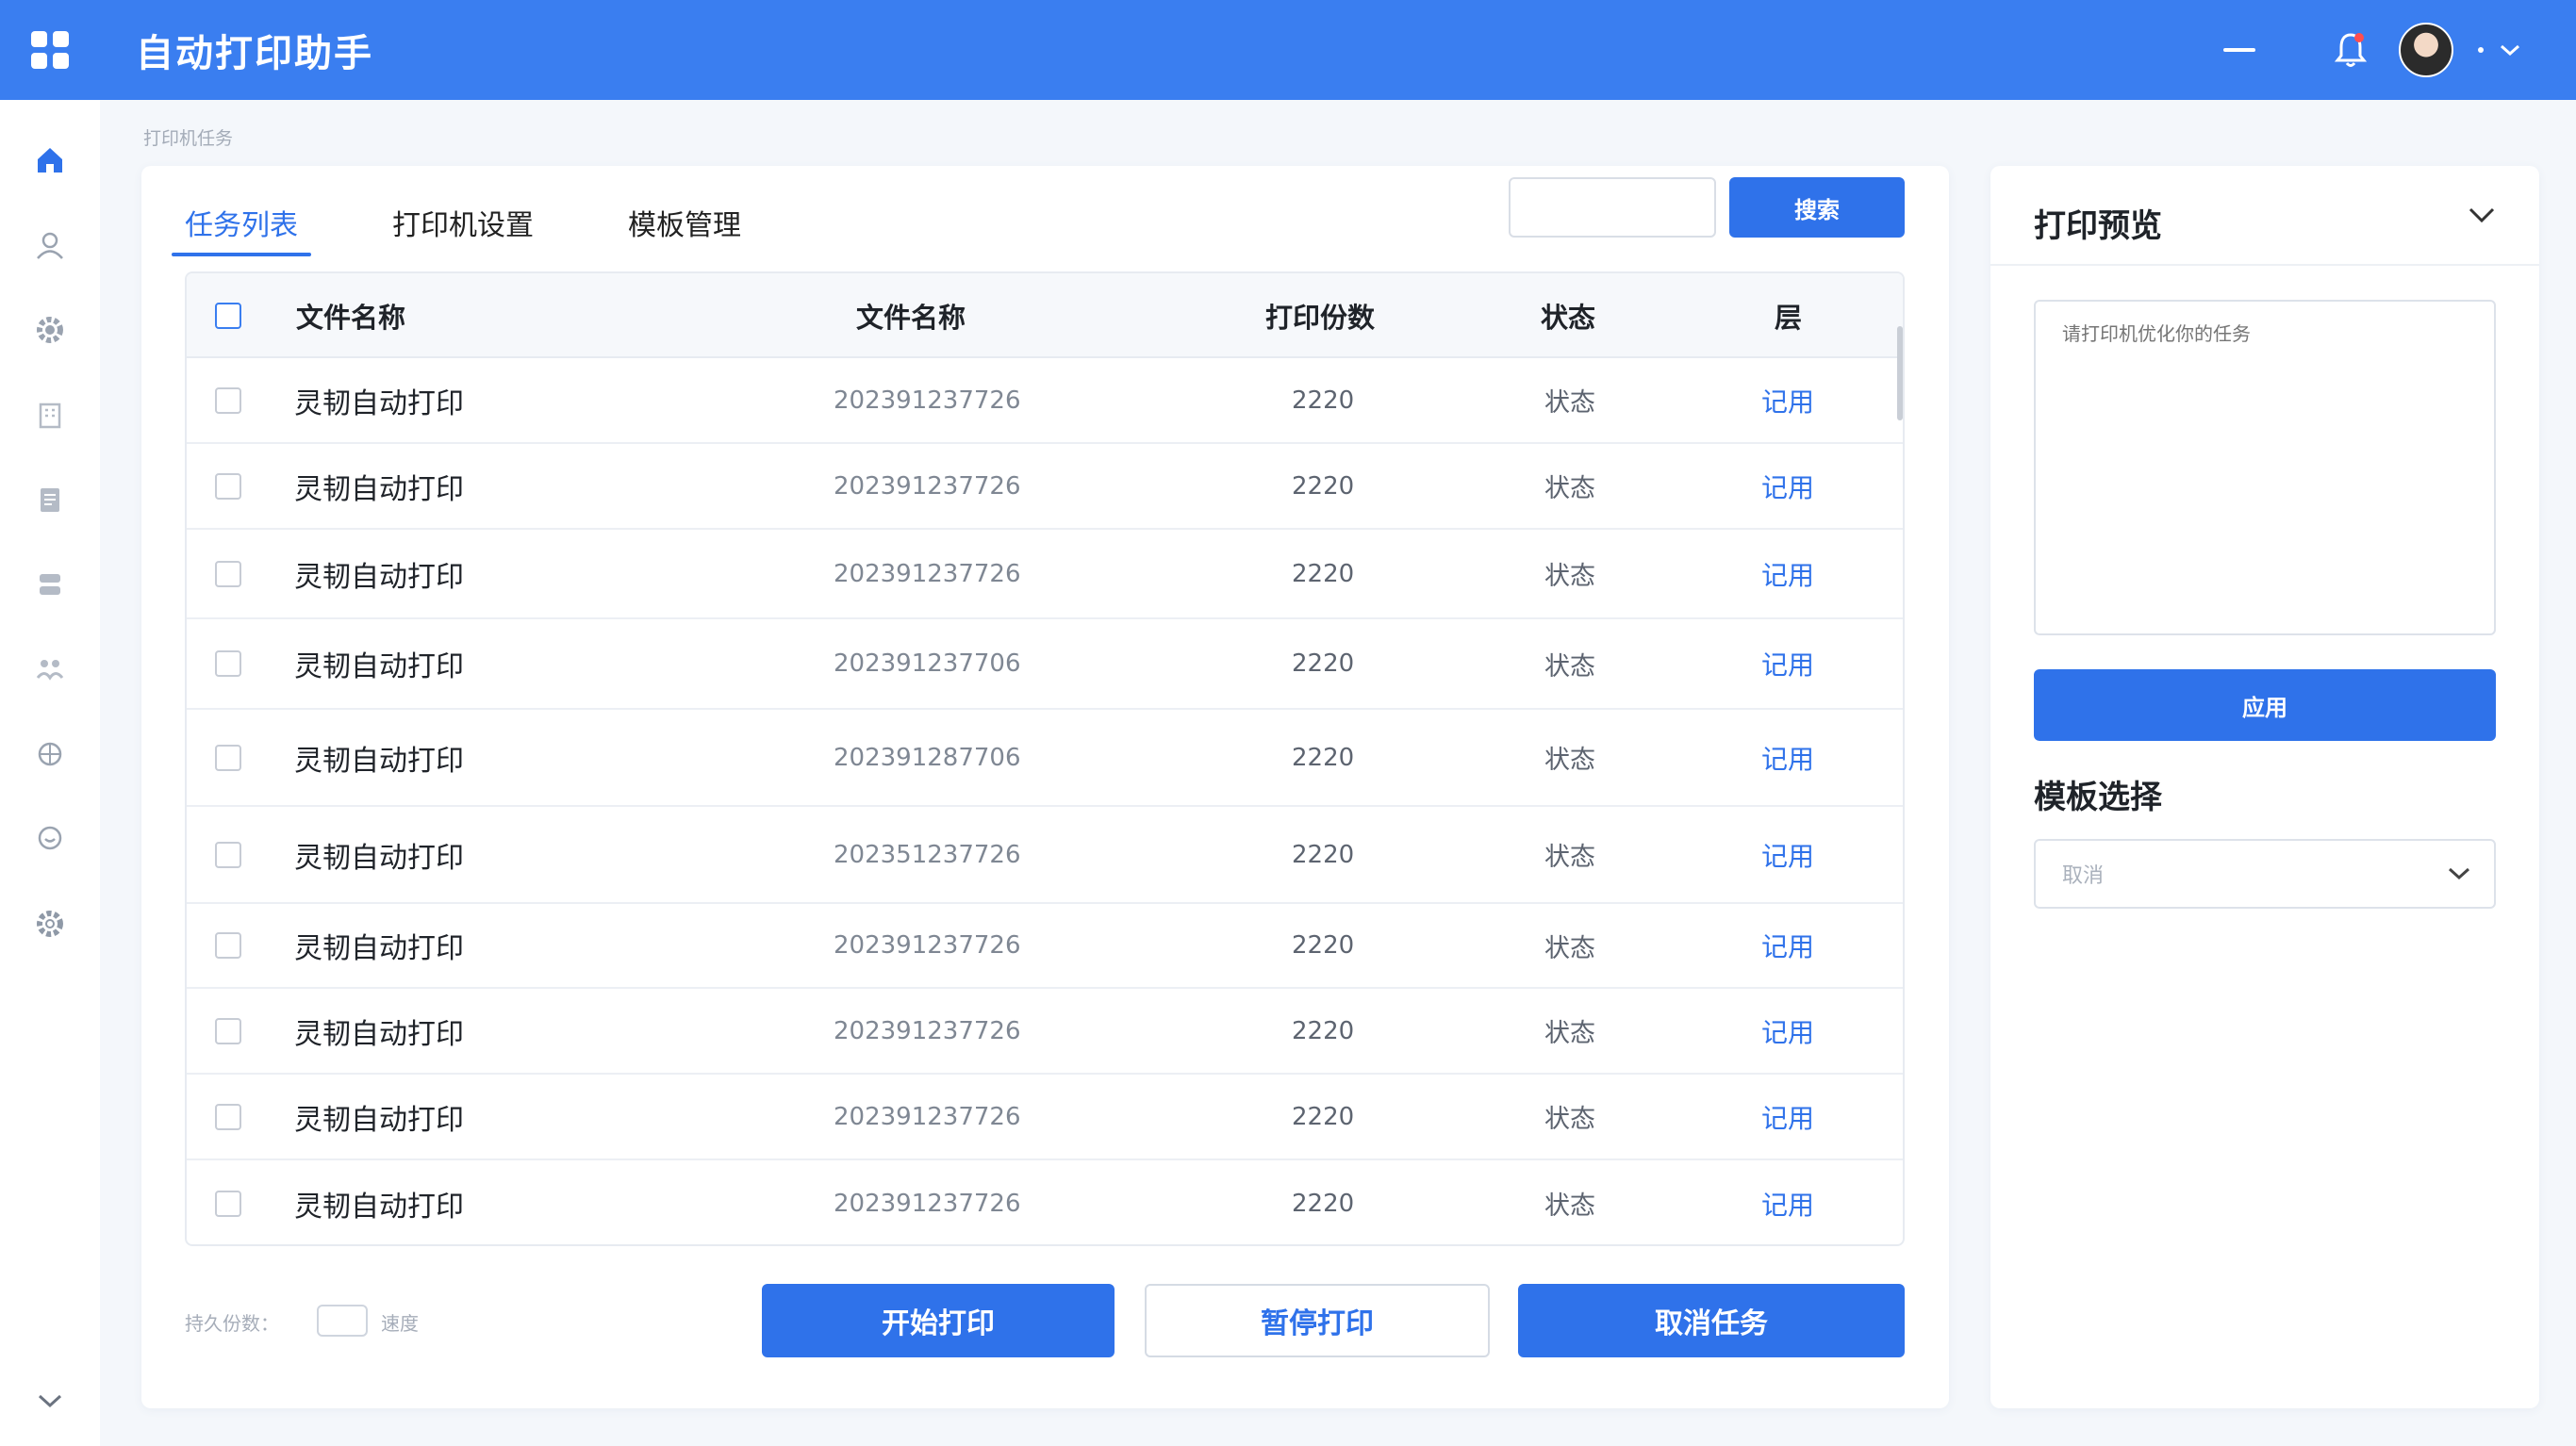  I want to click on people-icon, so click(50, 669).